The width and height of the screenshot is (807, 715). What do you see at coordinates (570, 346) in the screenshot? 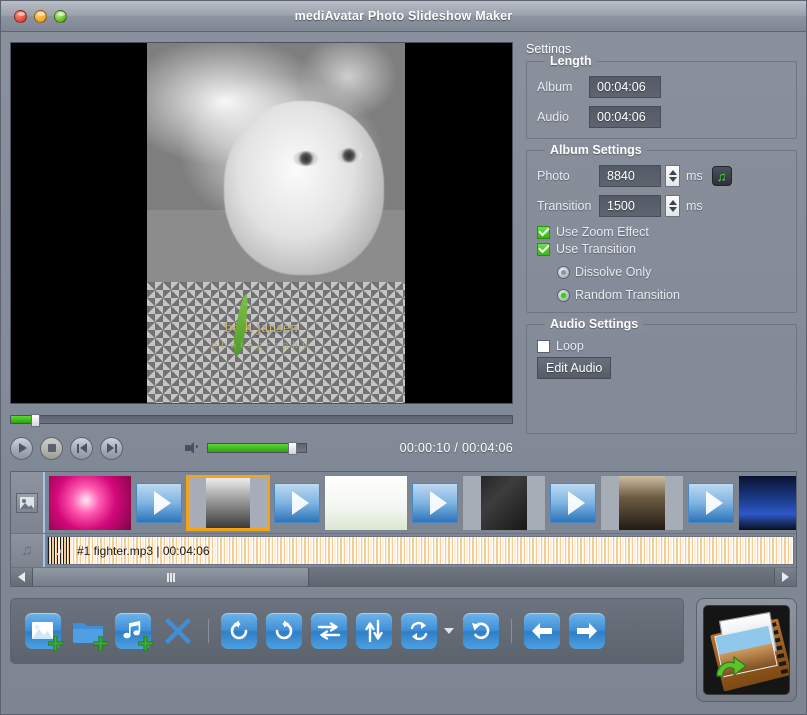
I see `loop-label: Loop` at bounding box center [570, 346].